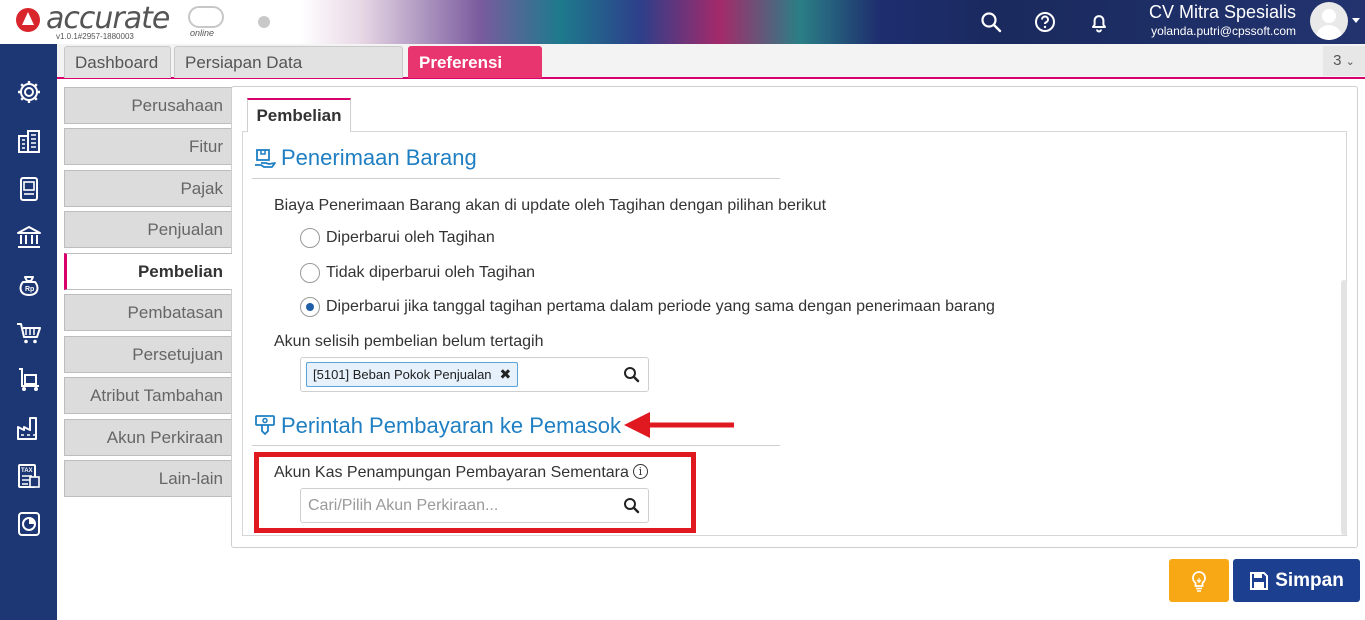 Image resolution: width=1365 pixels, height=620 pixels. Describe the element at coordinates (288, 75) in the screenshot. I see `tab-persiapan-data-perusahaan: Persiapan Data Perusahaan` at that location.